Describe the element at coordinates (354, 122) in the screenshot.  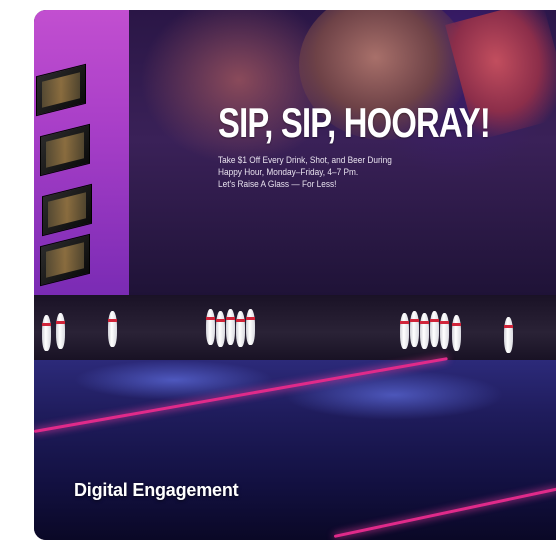
I see `promo-title: SIP, SIP, HOORAY!` at that location.